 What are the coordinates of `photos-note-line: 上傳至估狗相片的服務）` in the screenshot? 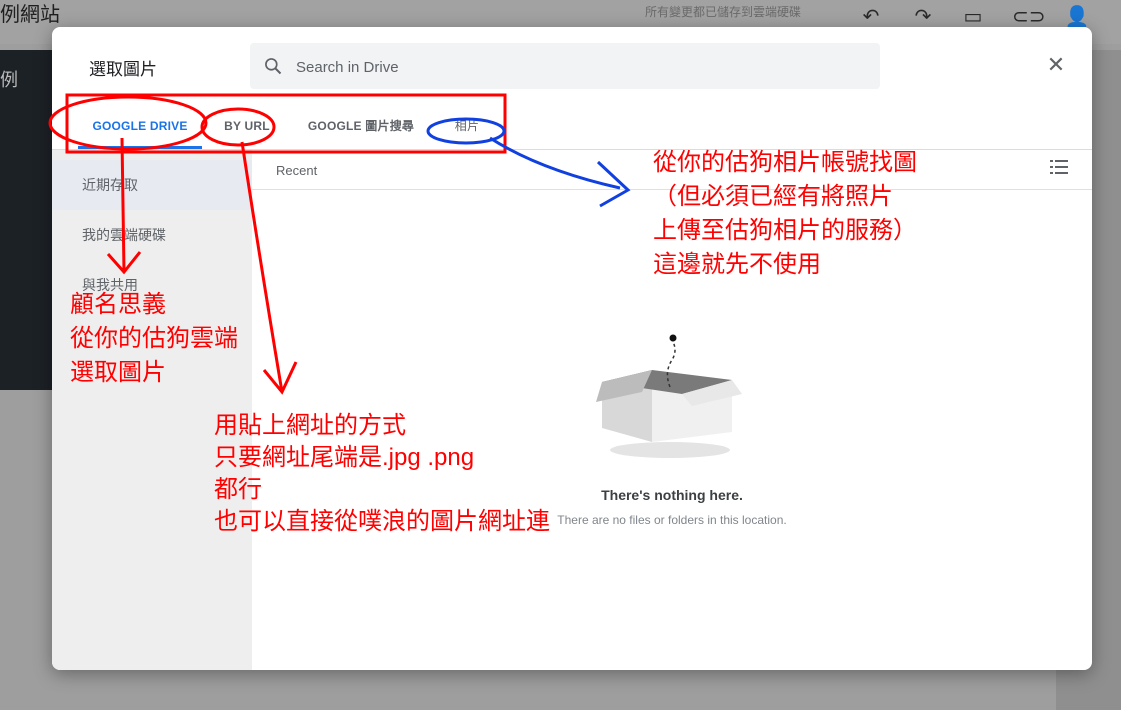 It's located at (785, 230).